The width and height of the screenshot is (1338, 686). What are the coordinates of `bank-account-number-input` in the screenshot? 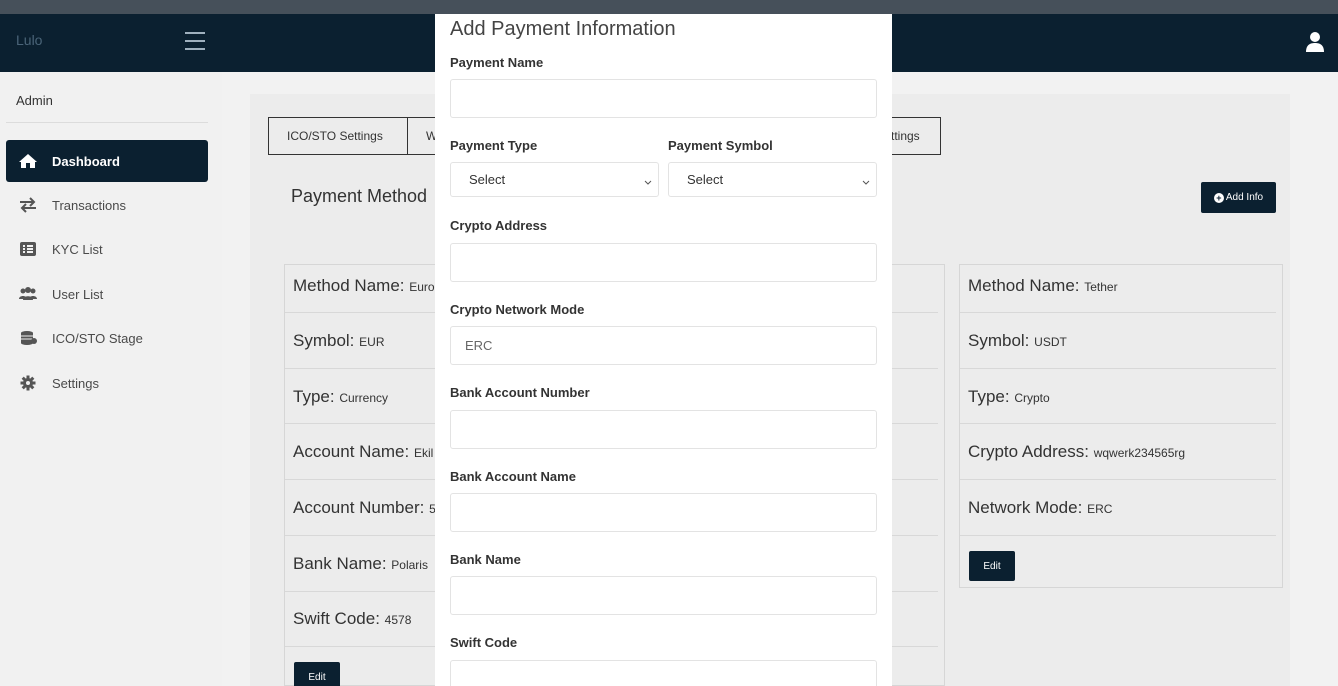 It's located at (663, 429).